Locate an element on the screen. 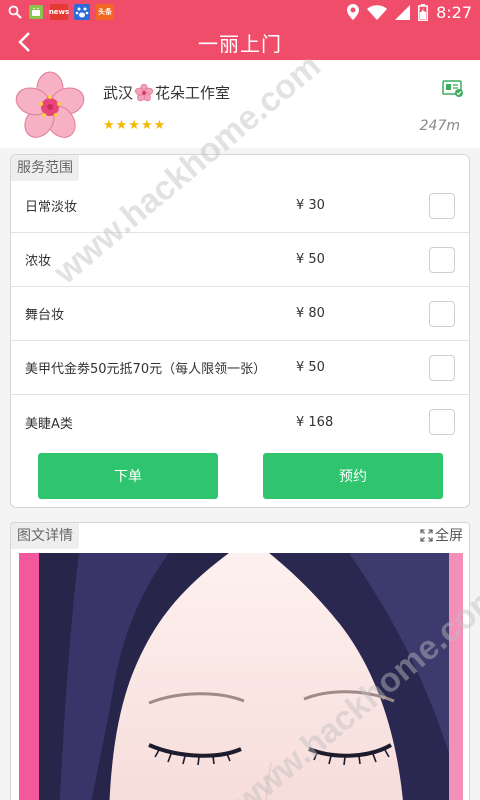  shop-name-suffix: 花朵工作室 is located at coordinates (193, 93).